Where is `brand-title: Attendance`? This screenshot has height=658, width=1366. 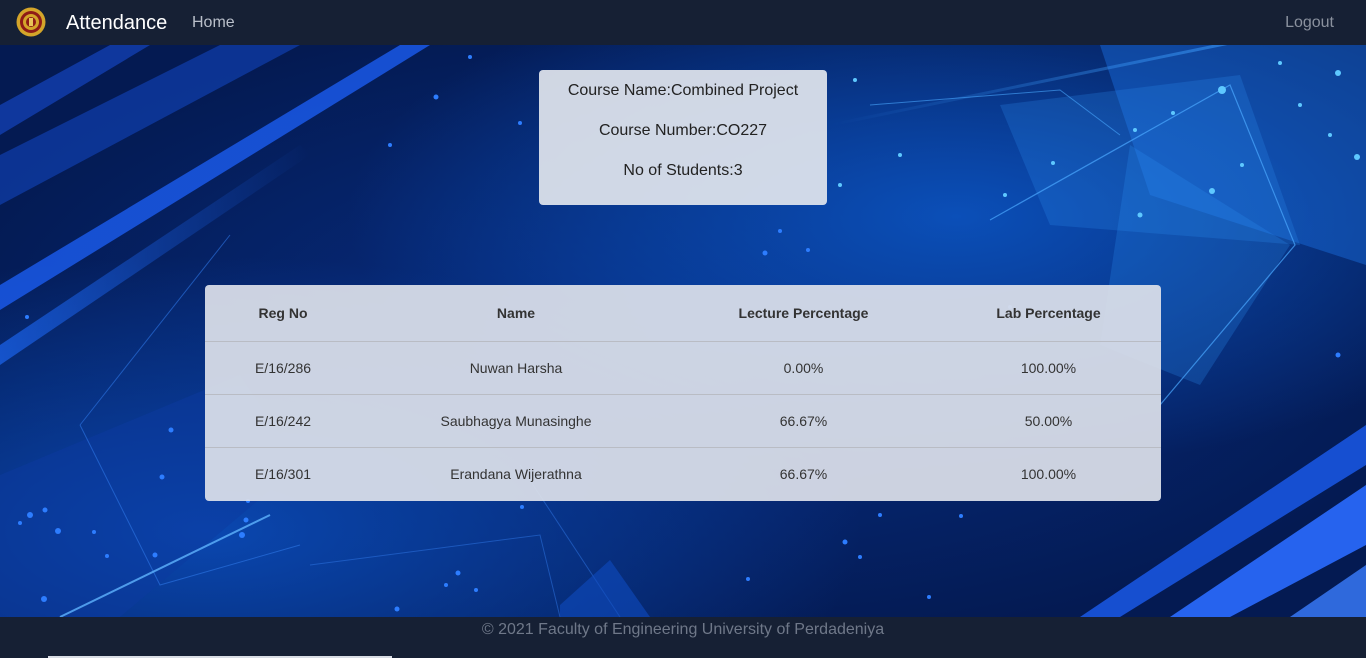
brand-title: Attendance is located at coordinates (116, 23).